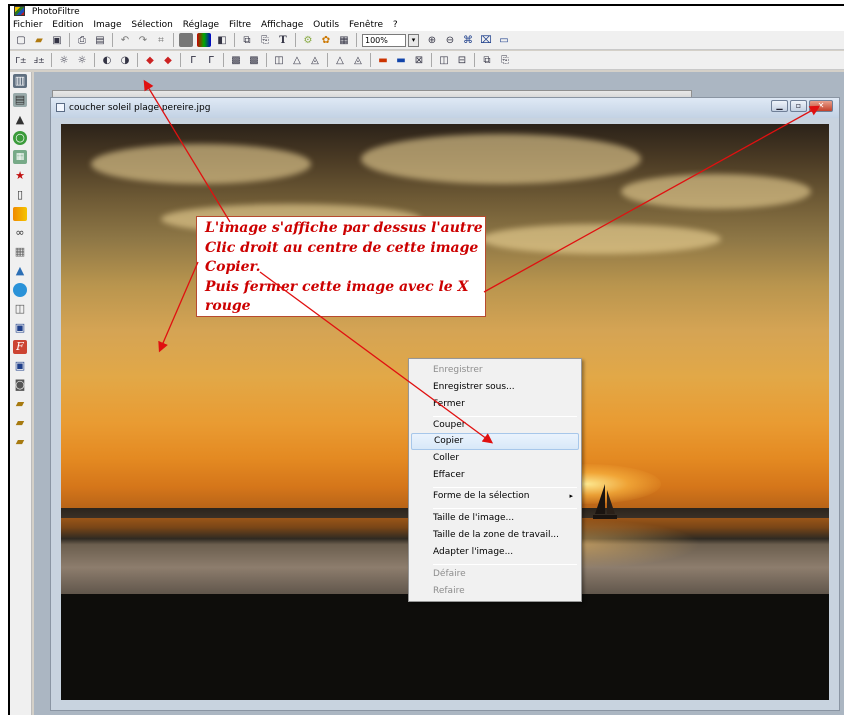  What do you see at coordinates (20, 214) in the screenshot?
I see `gradient-icon` at bounding box center [20, 214].